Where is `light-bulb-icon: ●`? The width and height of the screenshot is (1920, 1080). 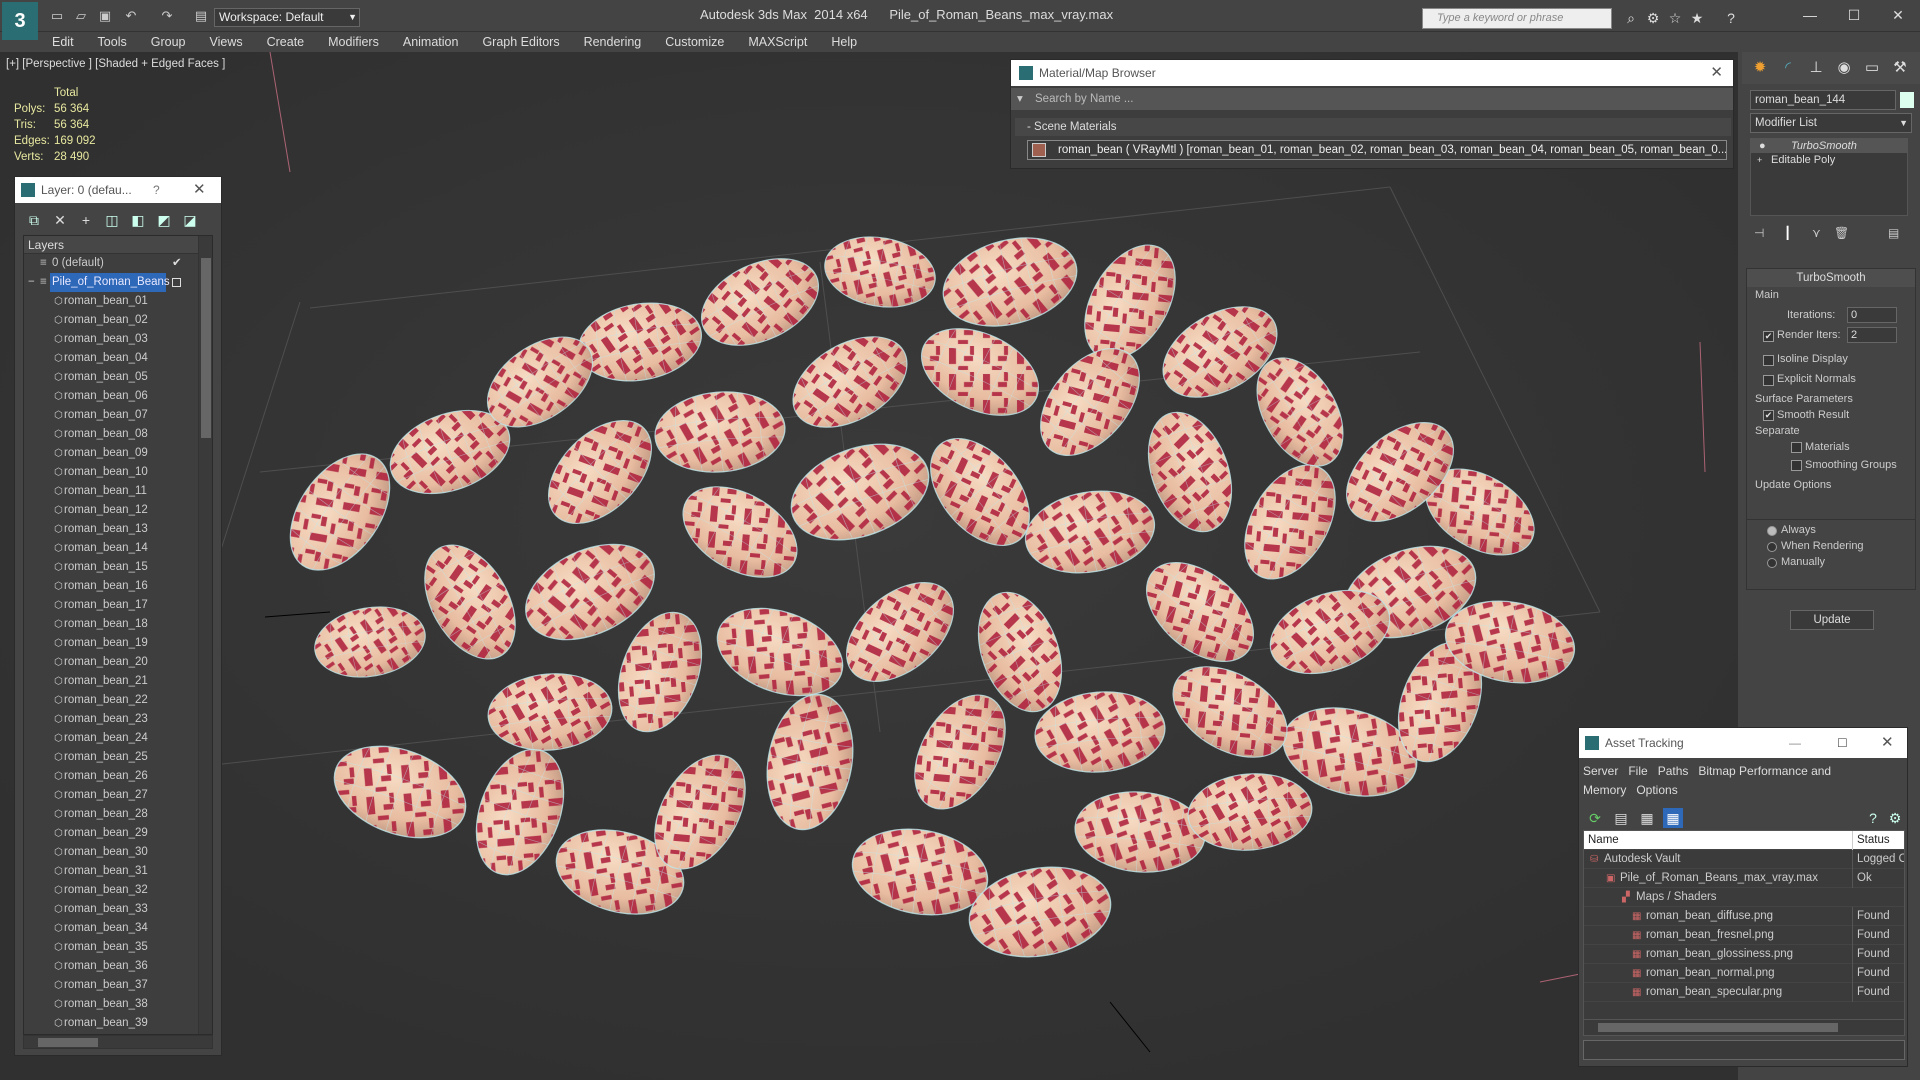
light-bulb-icon: ● is located at coordinates (1762, 146).